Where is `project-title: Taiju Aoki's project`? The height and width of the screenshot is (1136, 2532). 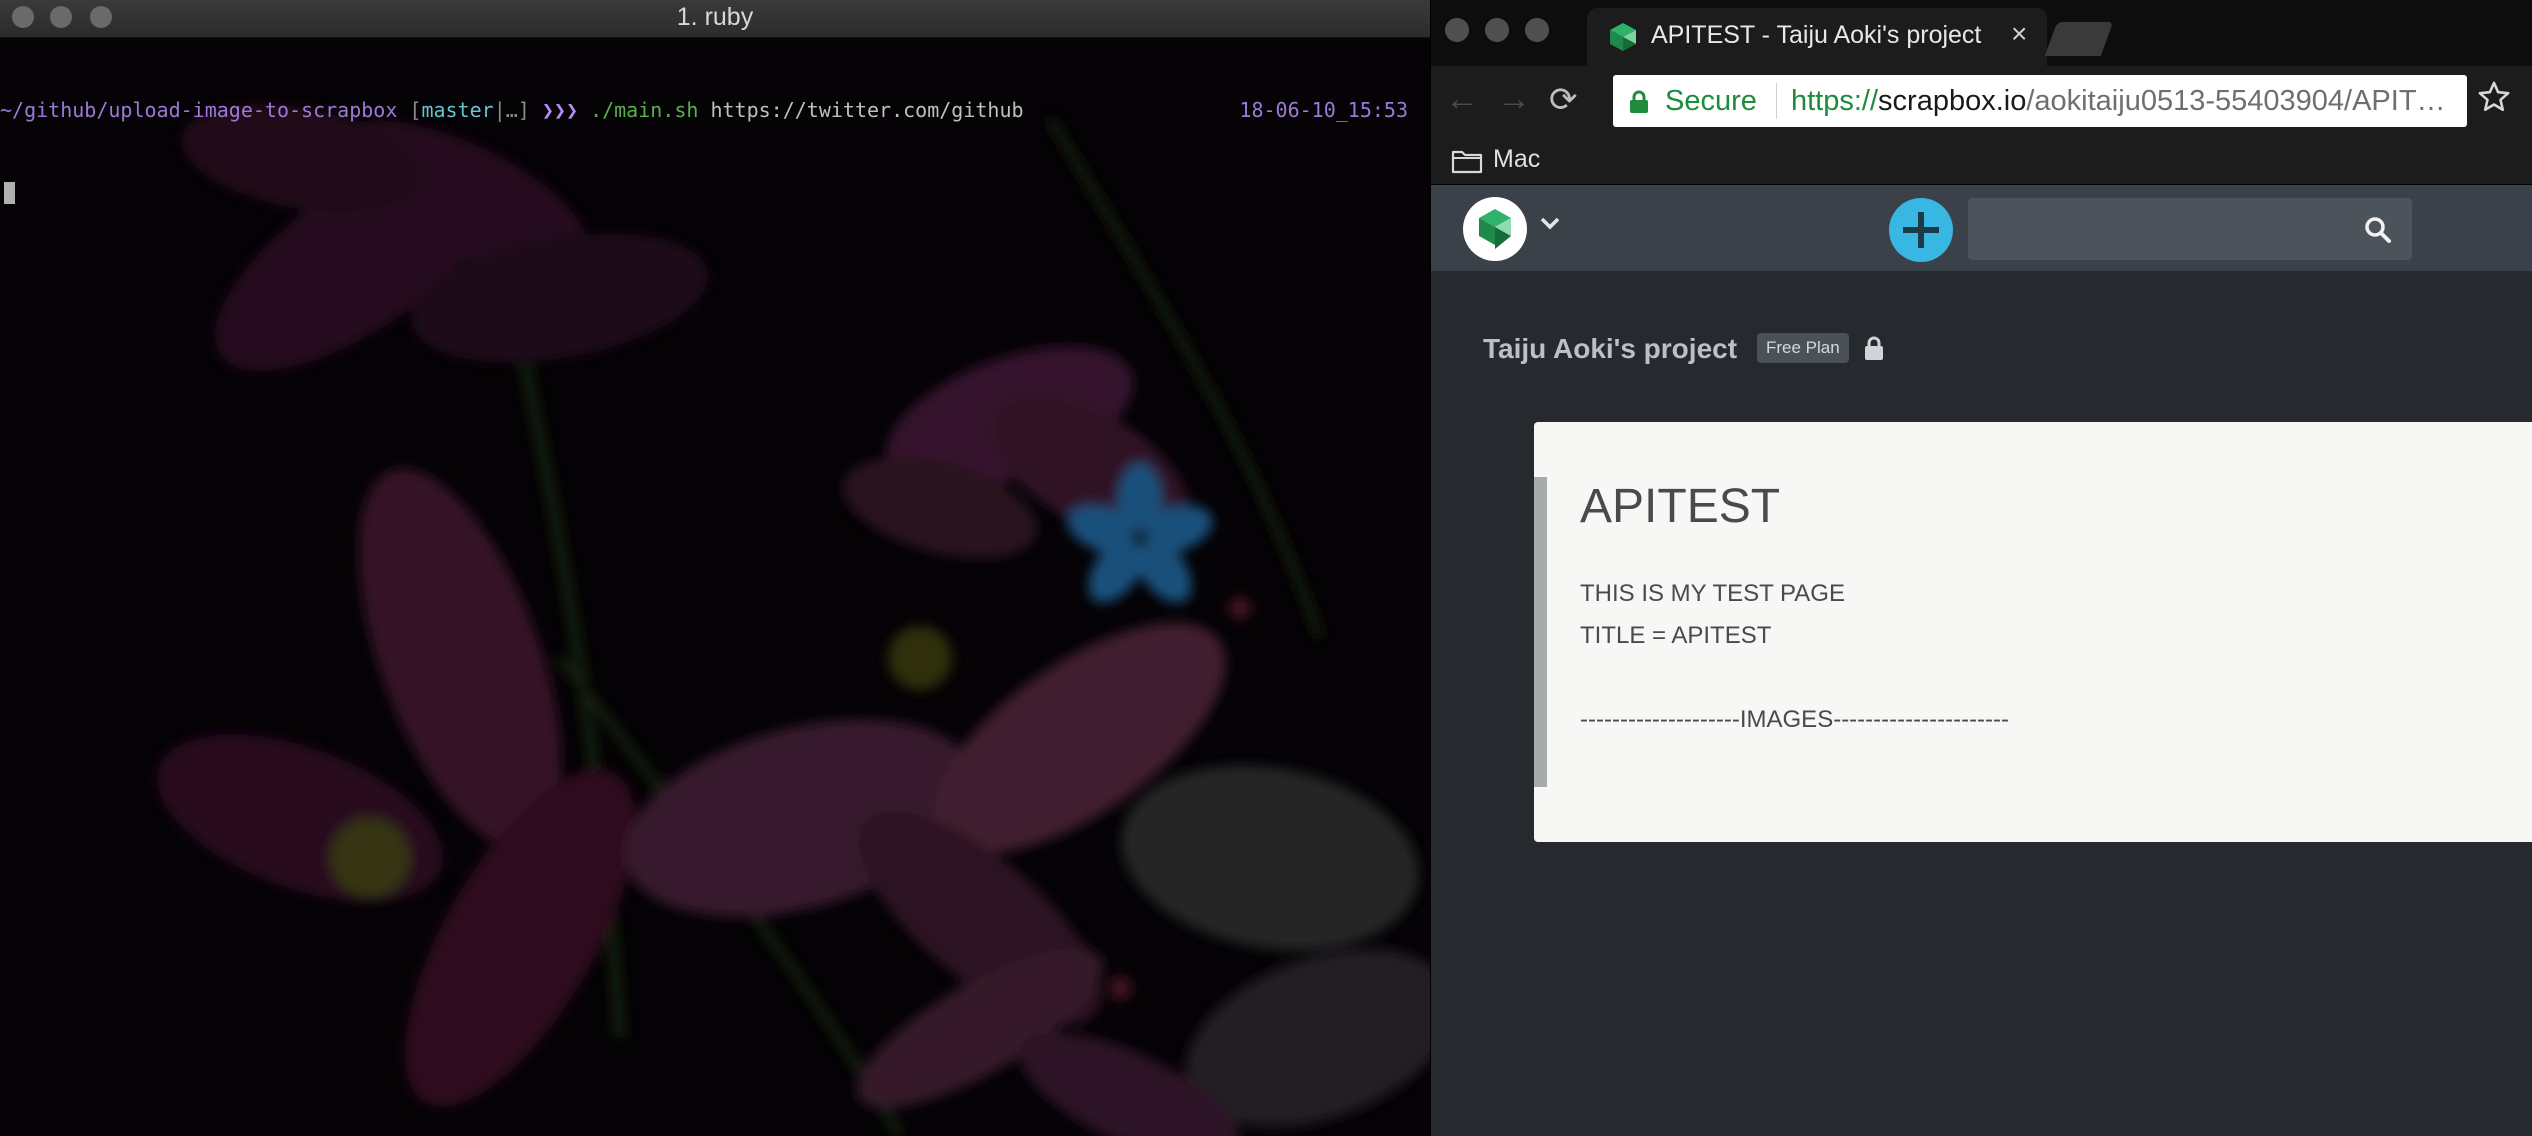 project-title: Taiju Aoki's project is located at coordinates (1610, 349).